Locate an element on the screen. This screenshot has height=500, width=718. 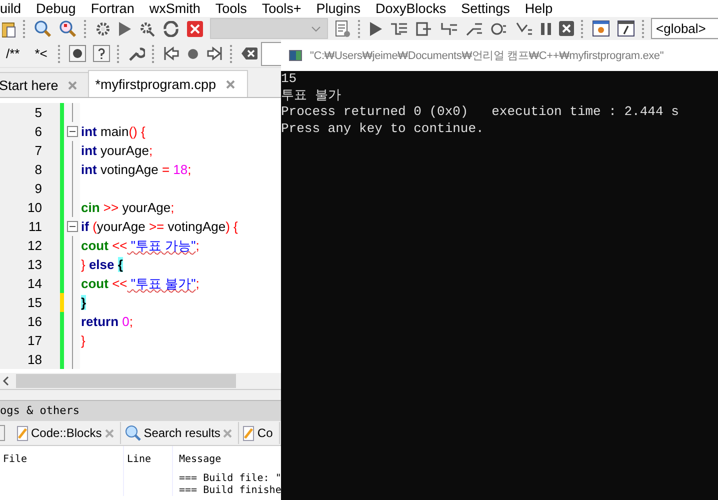
line-number: 13 is located at coordinates (30, 264).